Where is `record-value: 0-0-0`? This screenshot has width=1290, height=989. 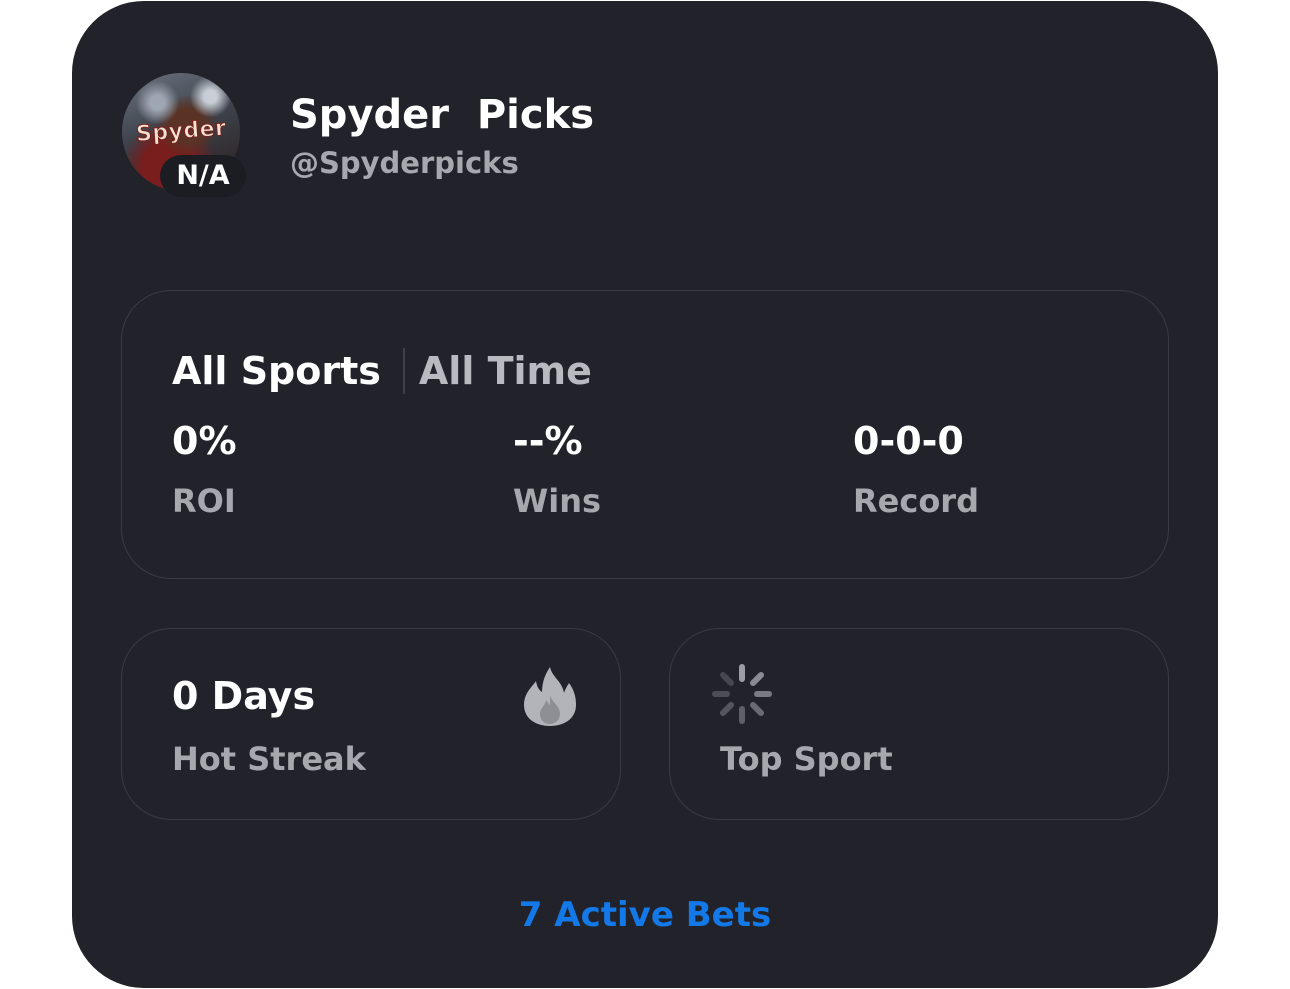
record-value: 0-0-0 is located at coordinates (908, 441).